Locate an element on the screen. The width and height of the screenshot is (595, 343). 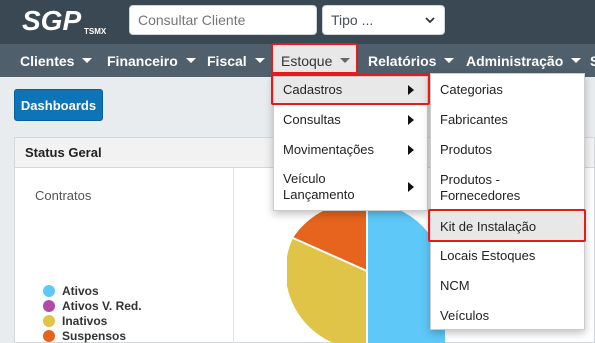
nav-label: Relatórios is located at coordinates (402, 60).